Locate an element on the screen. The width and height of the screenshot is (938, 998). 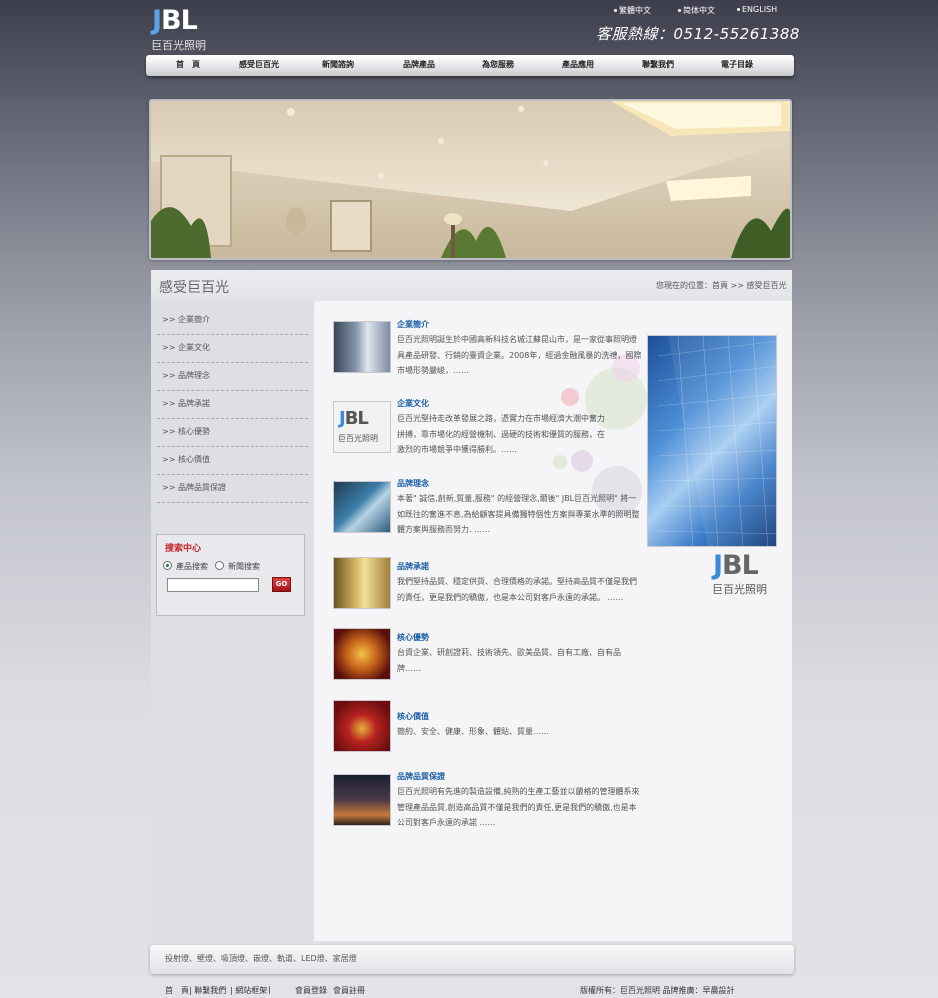
page-title: 感受巨百光 is located at coordinates (194, 288).